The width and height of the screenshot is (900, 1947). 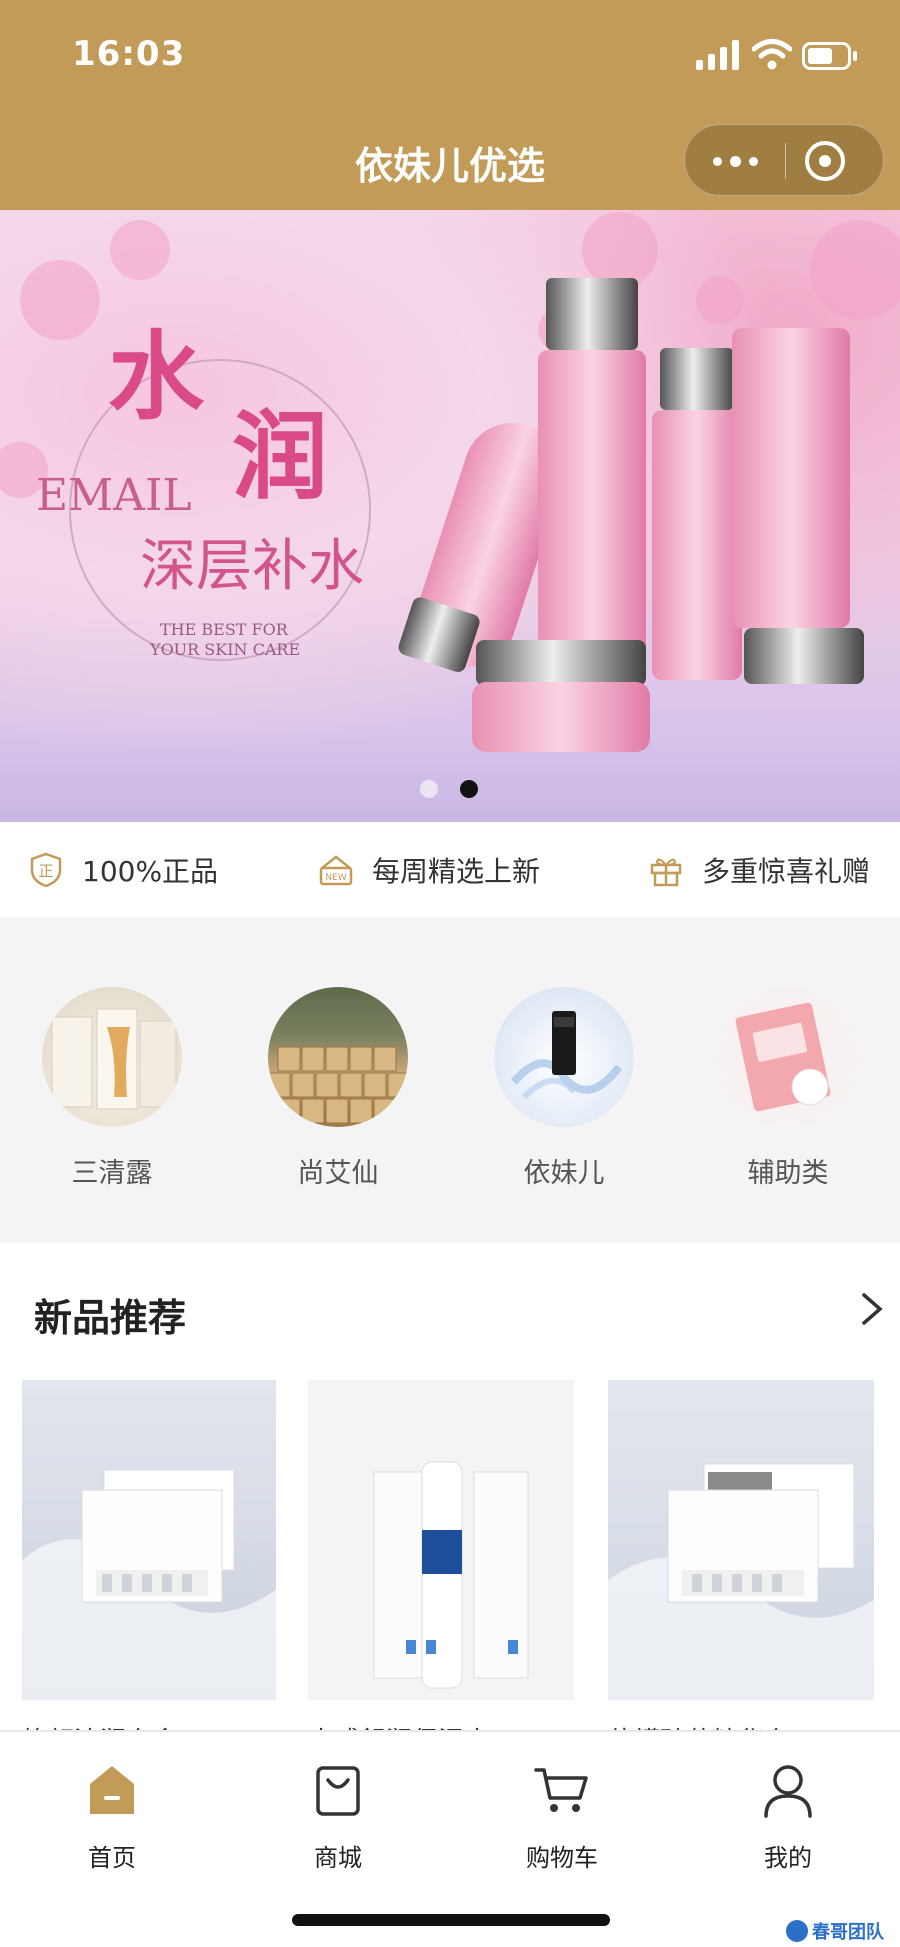 What do you see at coordinates (338, 1791) in the screenshot?
I see `shopping-bag-icon` at bounding box center [338, 1791].